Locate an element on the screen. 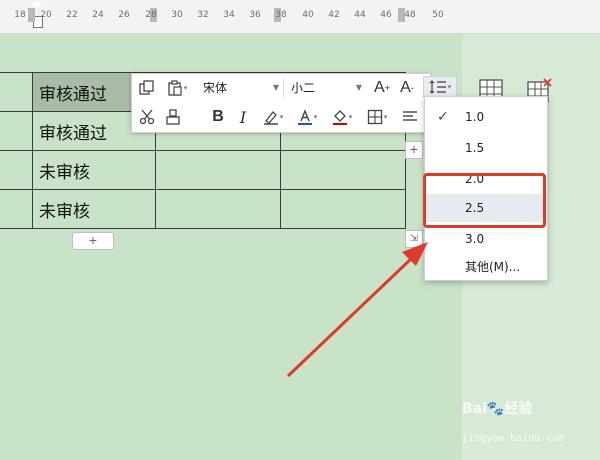 Image resolution: width=600 pixels, height=460 pixels. annotation-arrow-icon is located at coordinates (357, 310).